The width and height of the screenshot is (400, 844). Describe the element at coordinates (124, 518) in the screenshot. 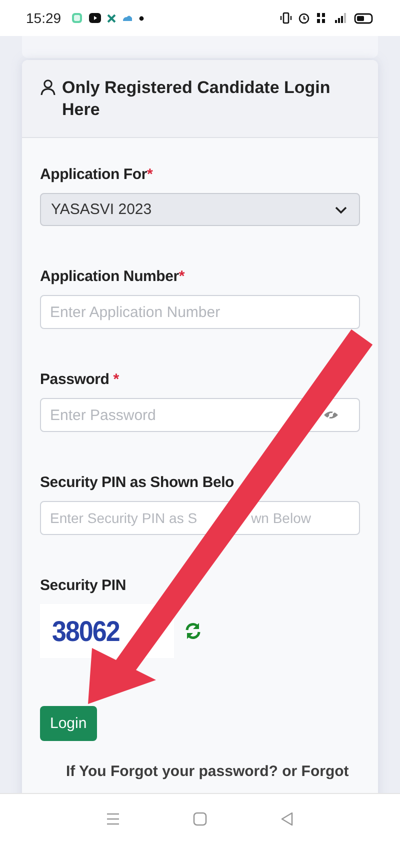

I see `placeholder-text: Enter Security PIN as S` at that location.